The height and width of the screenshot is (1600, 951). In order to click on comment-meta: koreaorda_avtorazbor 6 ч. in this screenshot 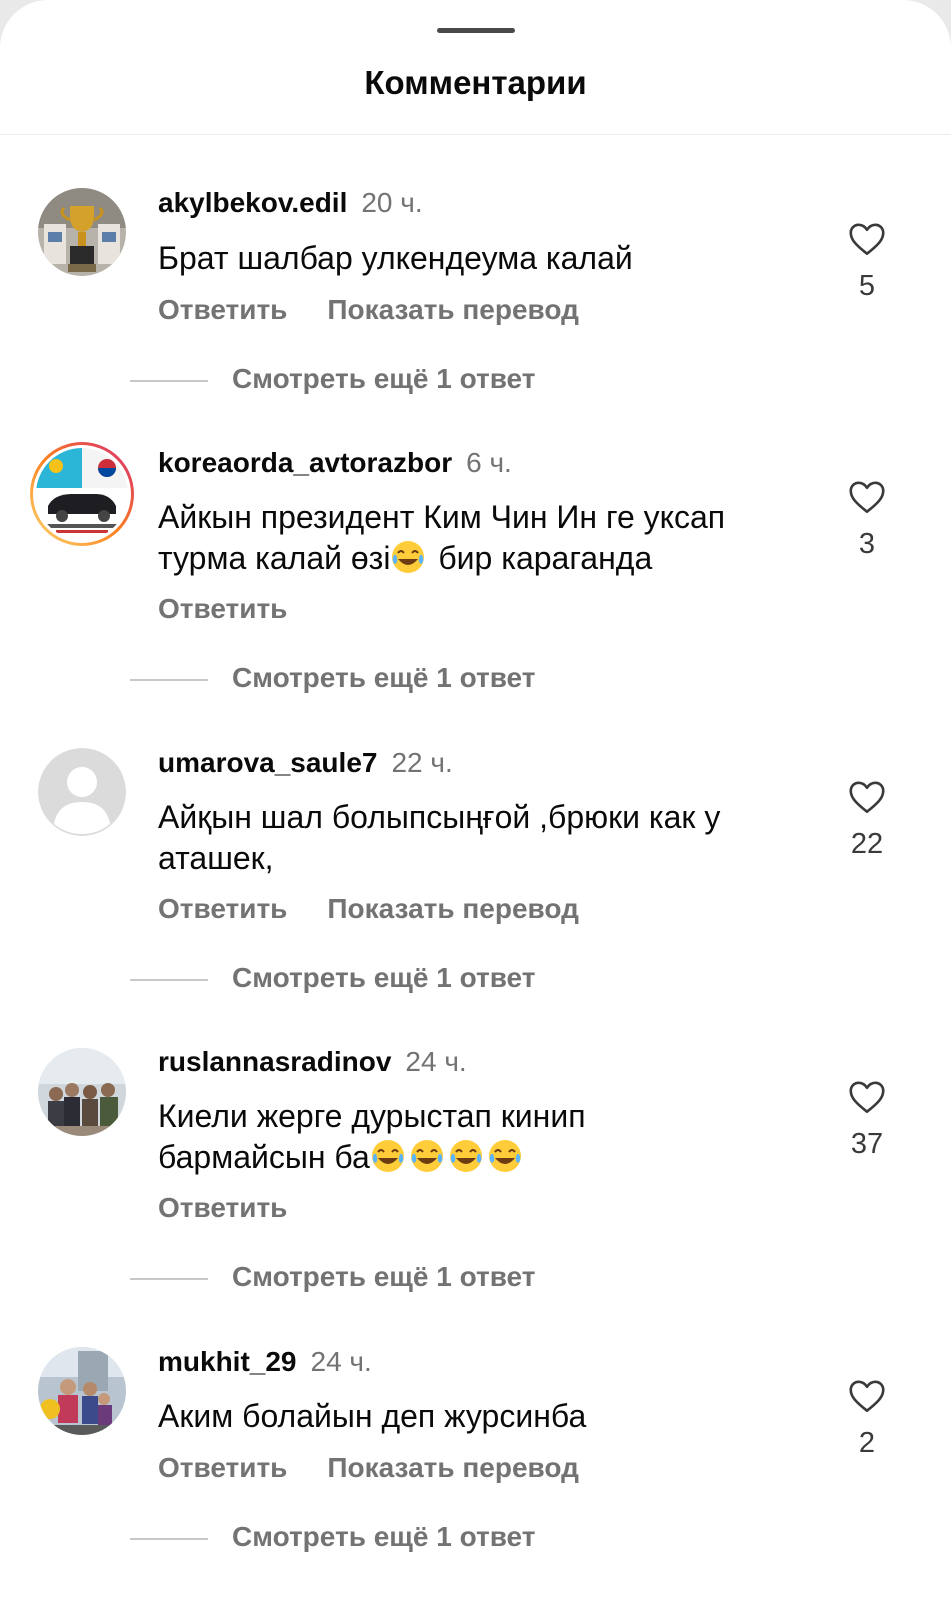, I will do `click(335, 463)`.